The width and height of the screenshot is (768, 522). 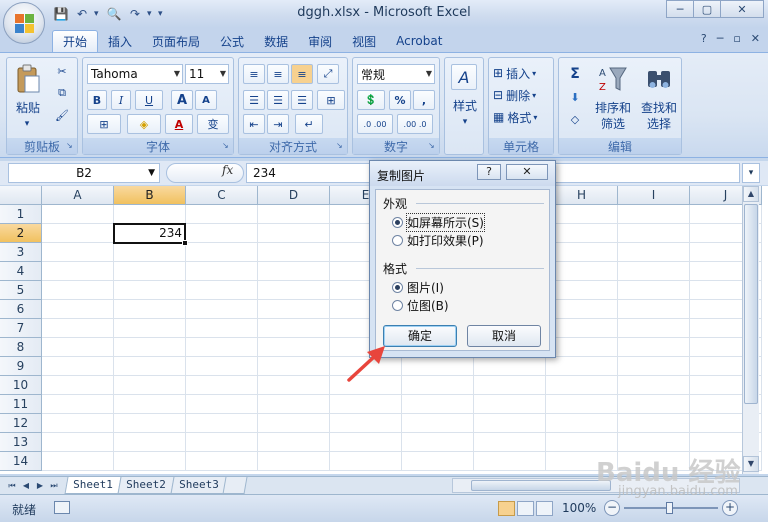 I want to click on cell-c9, so click(x=222, y=366).